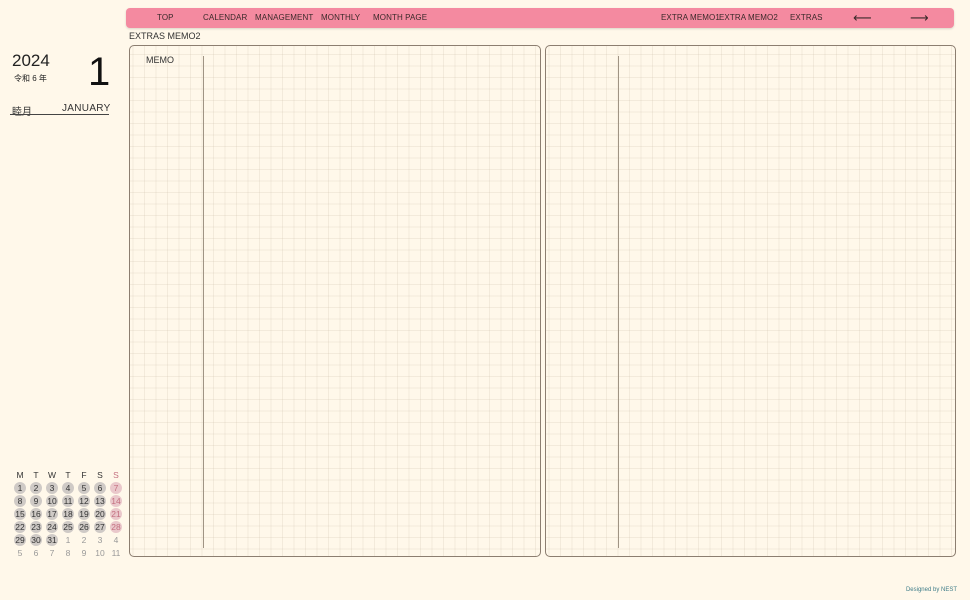 The image size is (970, 600). I want to click on calendar-day: 27, so click(100, 527).